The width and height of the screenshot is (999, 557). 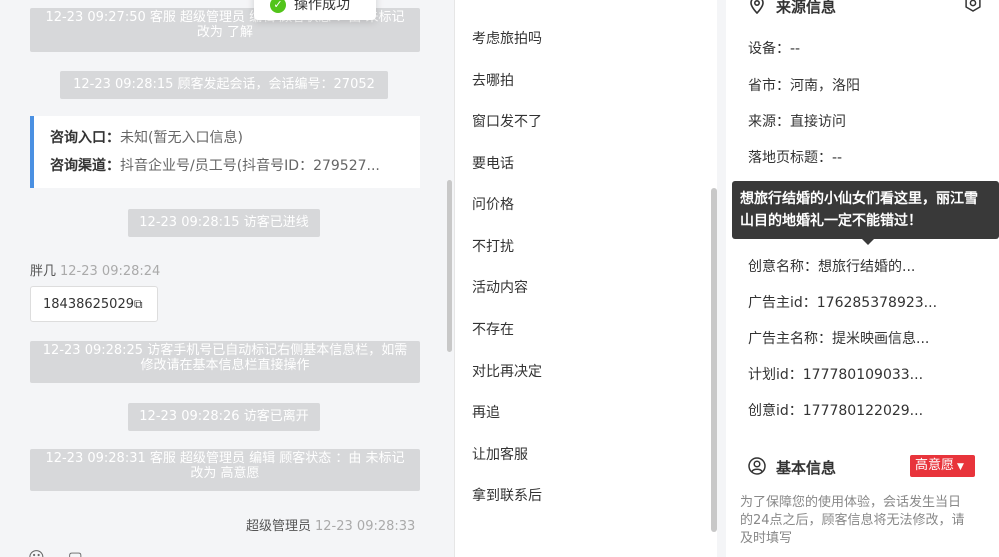 What do you see at coordinates (493, 80) in the screenshot?
I see `quick-reply-item: 去哪拍` at bounding box center [493, 80].